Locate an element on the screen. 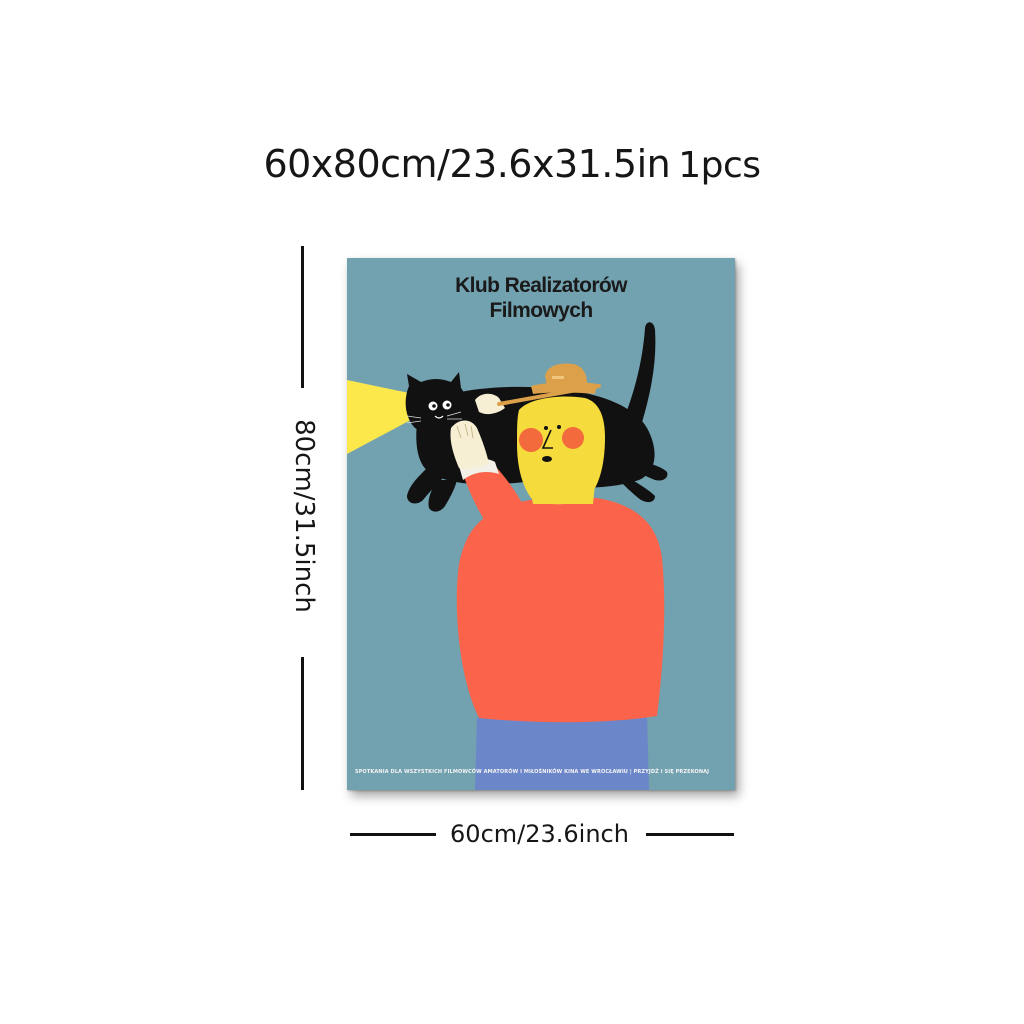  eye-left is located at coordinates (546, 428).